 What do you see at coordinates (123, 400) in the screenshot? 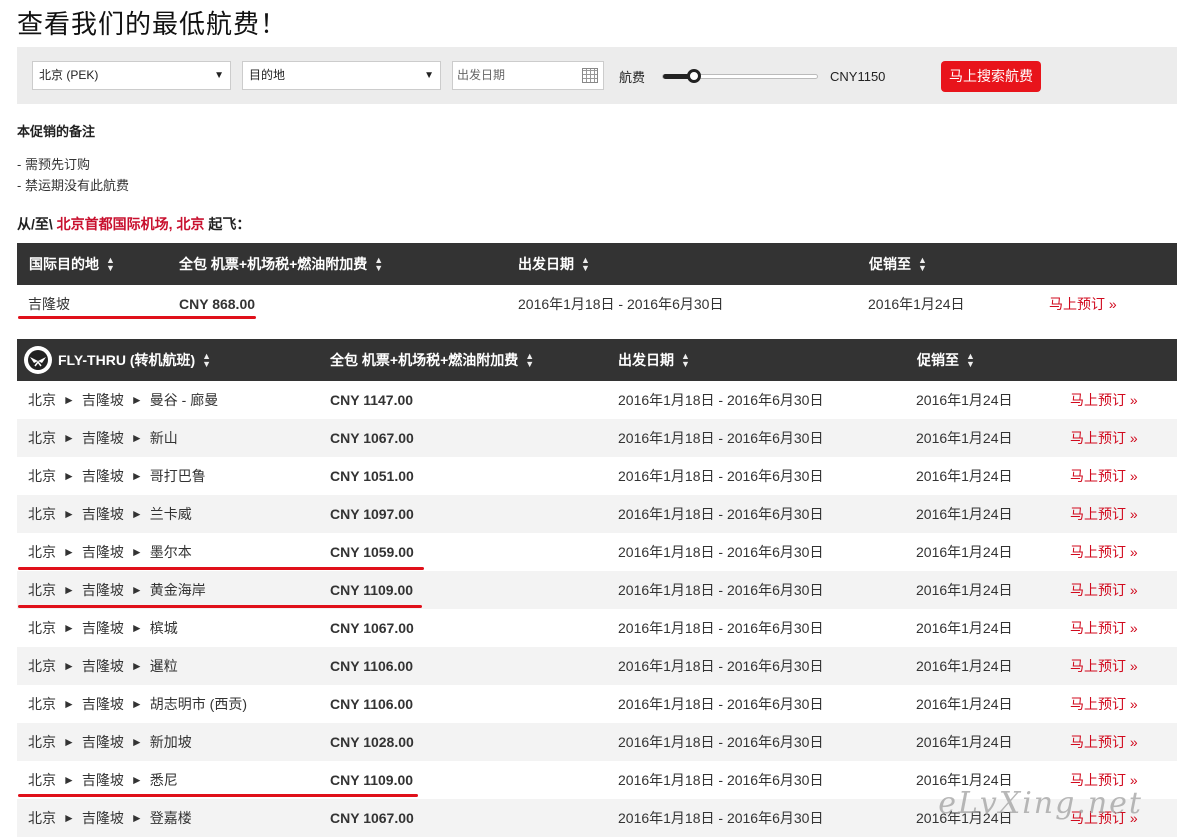
I see `route-cell: 北京 ► 吉隆坡 ► 曼谷 - 廊曼` at bounding box center [123, 400].